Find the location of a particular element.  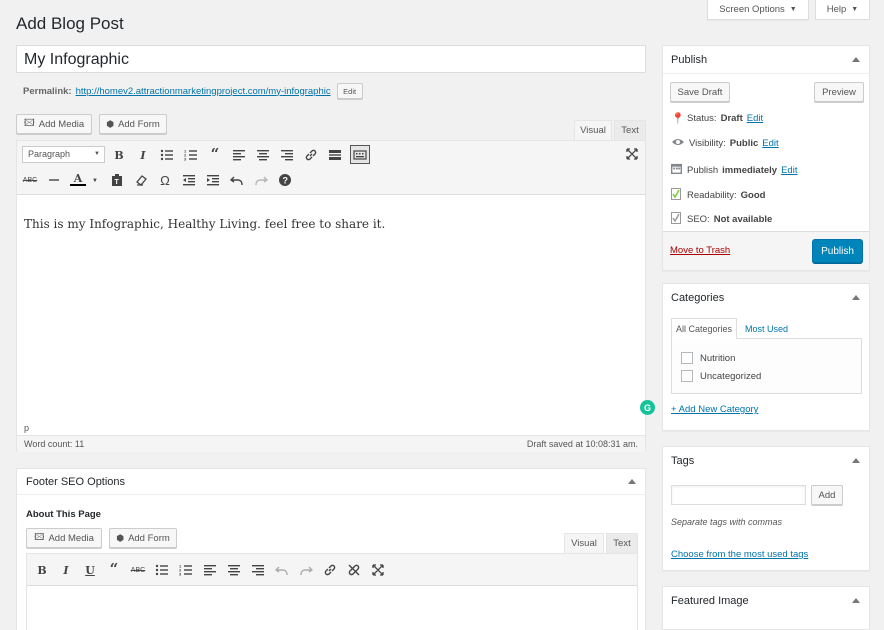

tab-text: Text is located at coordinates (630, 130).